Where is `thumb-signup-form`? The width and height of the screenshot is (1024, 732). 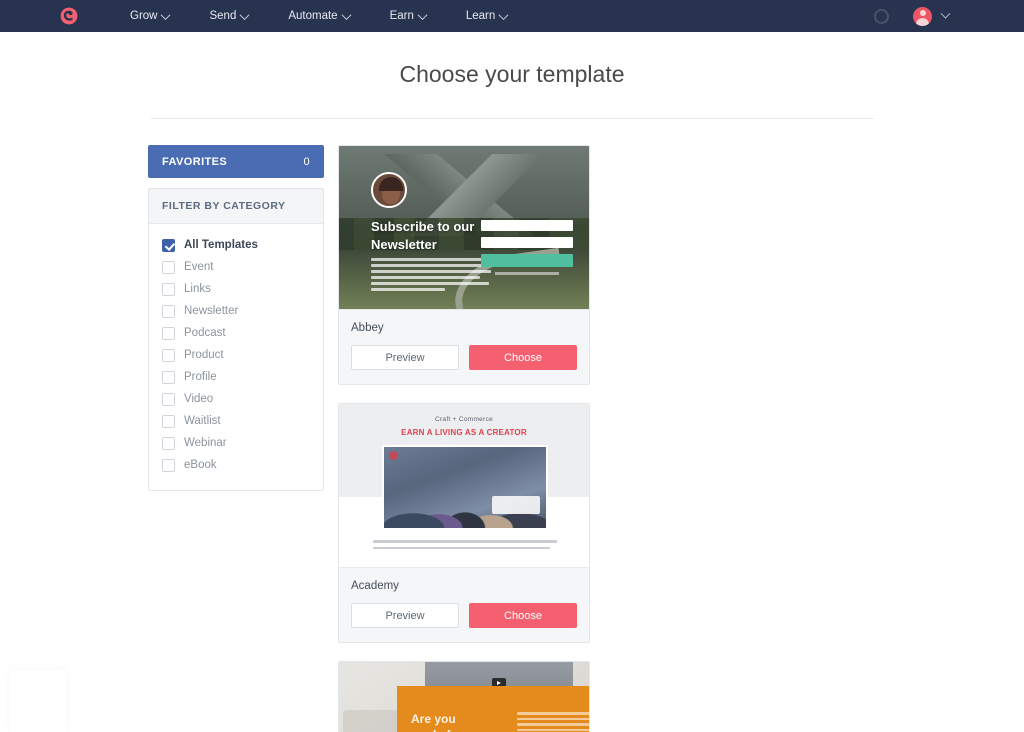
thumb-signup-form is located at coordinates (527, 247).